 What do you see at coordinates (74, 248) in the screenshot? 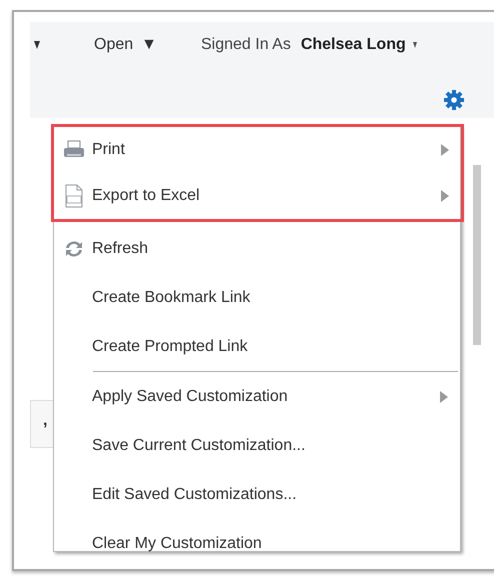
I see `refresh-icon` at bounding box center [74, 248].